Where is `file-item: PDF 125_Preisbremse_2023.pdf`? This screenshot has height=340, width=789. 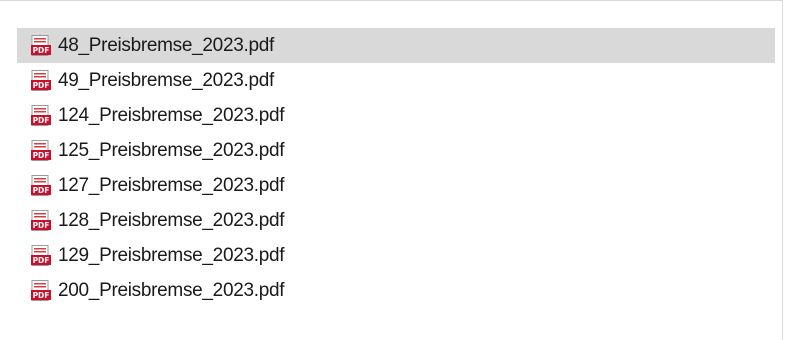
file-item: PDF 125_Preisbremse_2023.pdf is located at coordinates (396, 150).